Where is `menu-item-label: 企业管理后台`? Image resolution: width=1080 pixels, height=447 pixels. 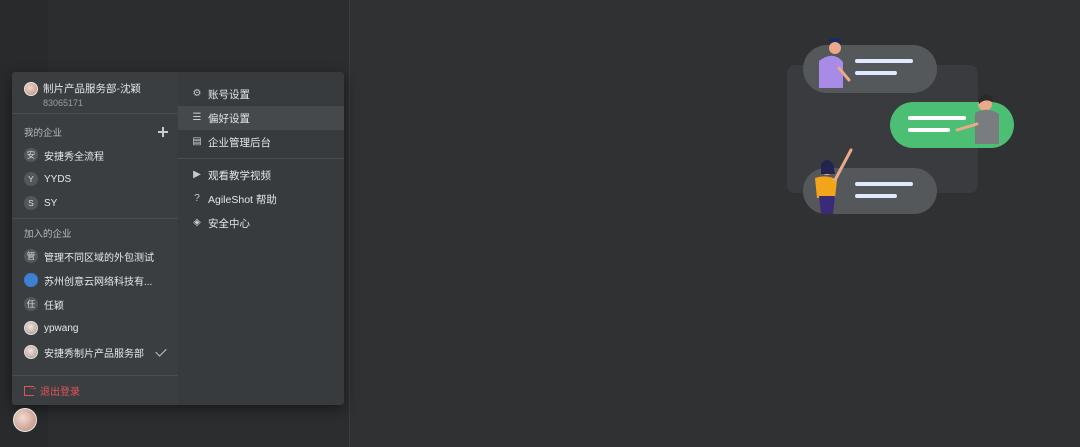 menu-item-label: 企业管理后台 is located at coordinates (239, 142).